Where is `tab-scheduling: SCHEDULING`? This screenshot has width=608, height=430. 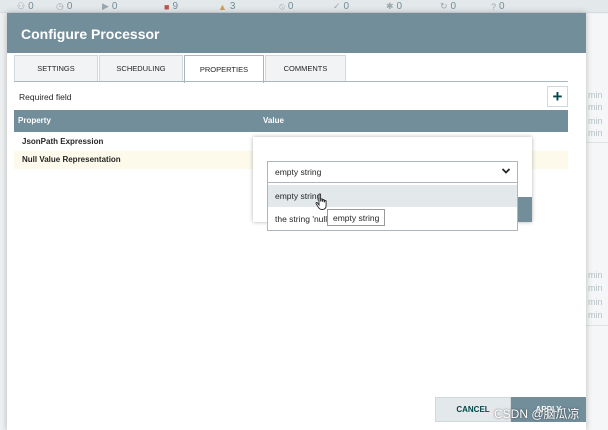 tab-scheduling: SCHEDULING is located at coordinates (141, 68).